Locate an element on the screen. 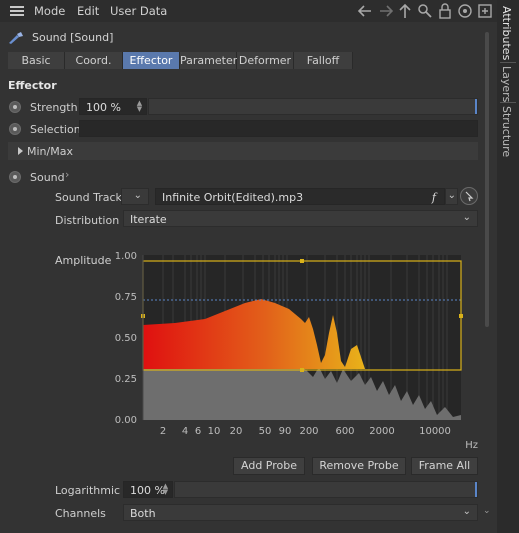 This screenshot has height=533, width=519. frame-all-button: Frame All is located at coordinates (444, 466).